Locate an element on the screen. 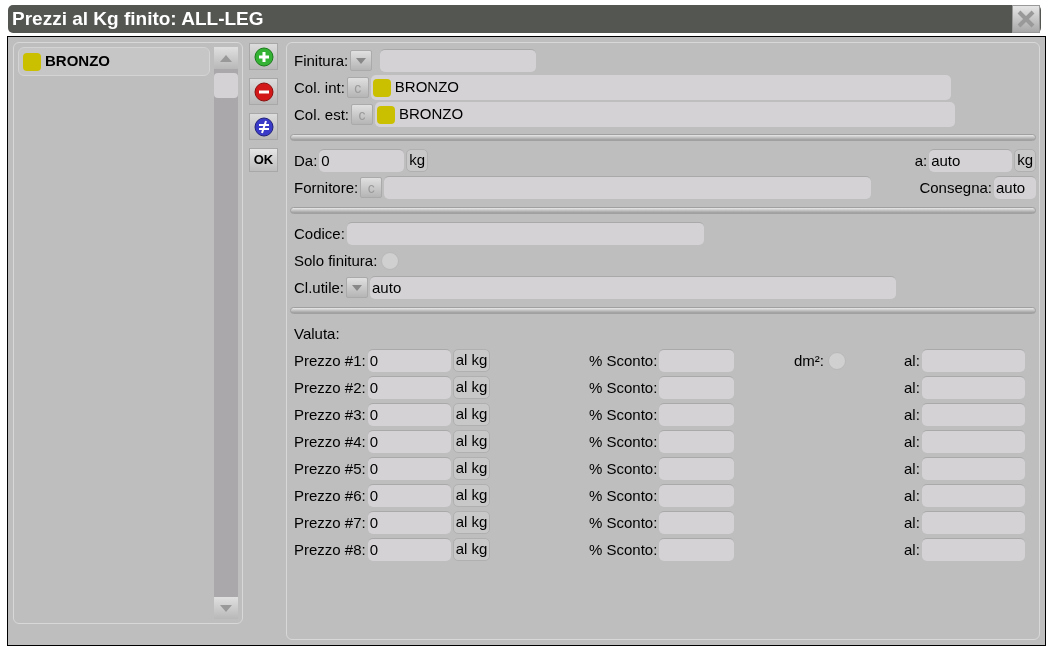  close-button is located at coordinates (1026, 19).